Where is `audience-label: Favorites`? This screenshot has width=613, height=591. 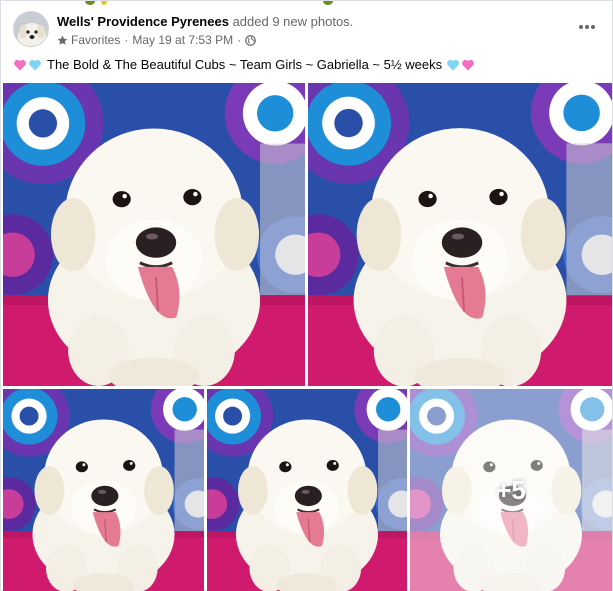
audience-label: Favorites is located at coordinates (95, 40).